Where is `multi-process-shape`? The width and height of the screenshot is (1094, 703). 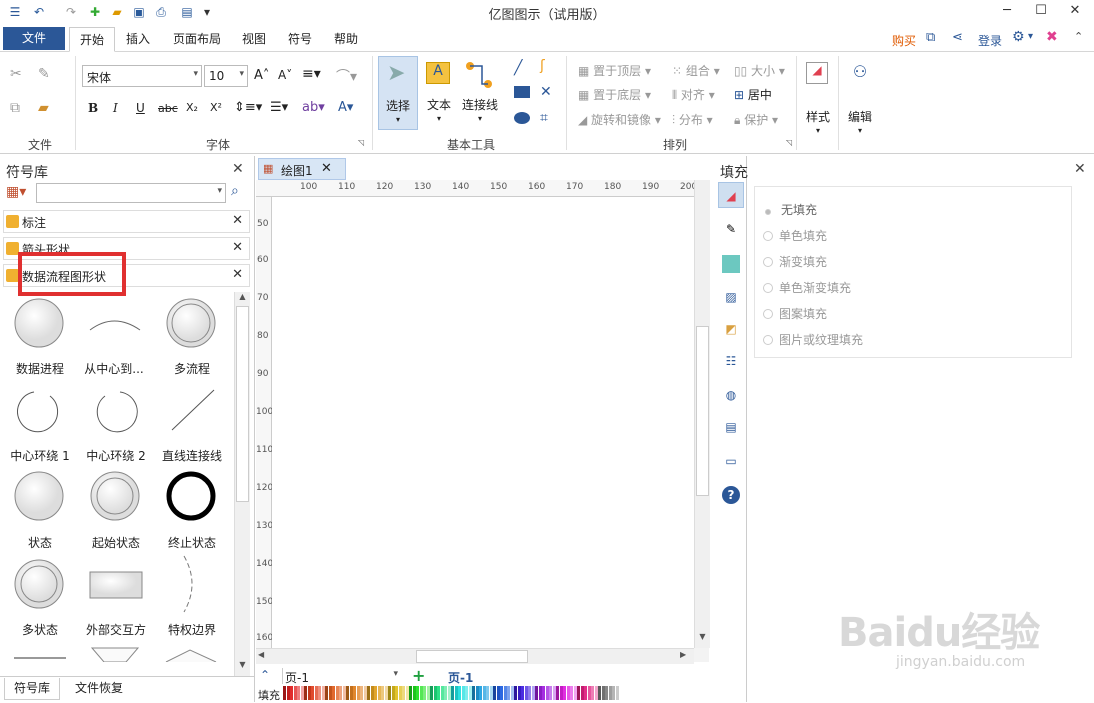
multi-process-shape is located at coordinates (191, 323).